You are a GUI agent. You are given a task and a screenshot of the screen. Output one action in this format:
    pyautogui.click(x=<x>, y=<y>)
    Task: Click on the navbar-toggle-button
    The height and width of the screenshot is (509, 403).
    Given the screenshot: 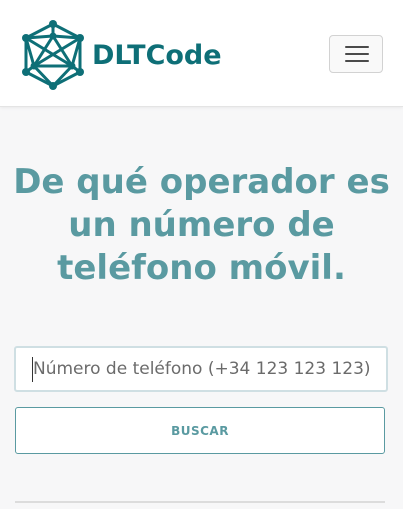 What is the action you would take?
    pyautogui.click(x=356, y=54)
    